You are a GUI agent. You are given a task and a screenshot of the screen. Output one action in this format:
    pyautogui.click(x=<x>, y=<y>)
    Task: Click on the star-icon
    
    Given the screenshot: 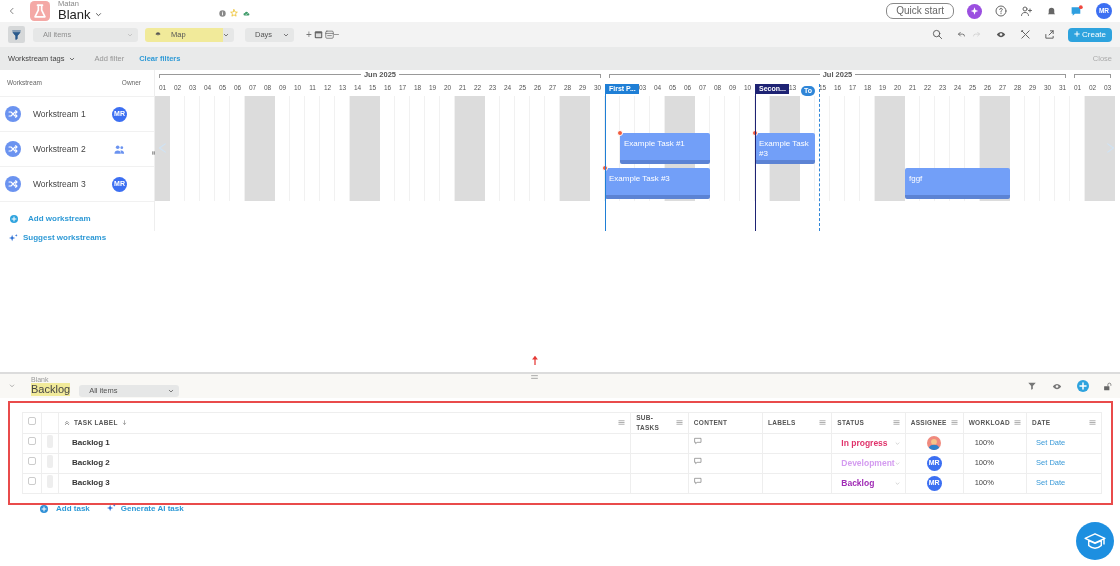 What is the action you would take?
    pyautogui.click(x=233, y=13)
    